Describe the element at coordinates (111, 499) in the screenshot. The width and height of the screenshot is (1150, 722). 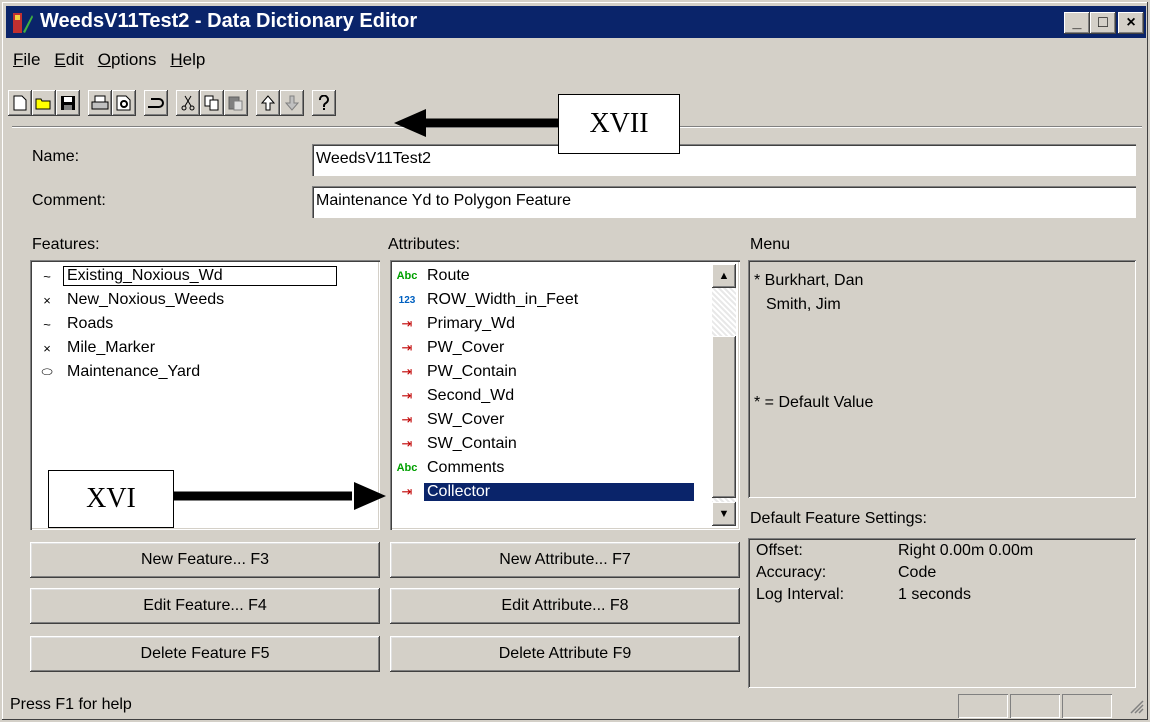
I see `callout-xvi: XVI` at that location.